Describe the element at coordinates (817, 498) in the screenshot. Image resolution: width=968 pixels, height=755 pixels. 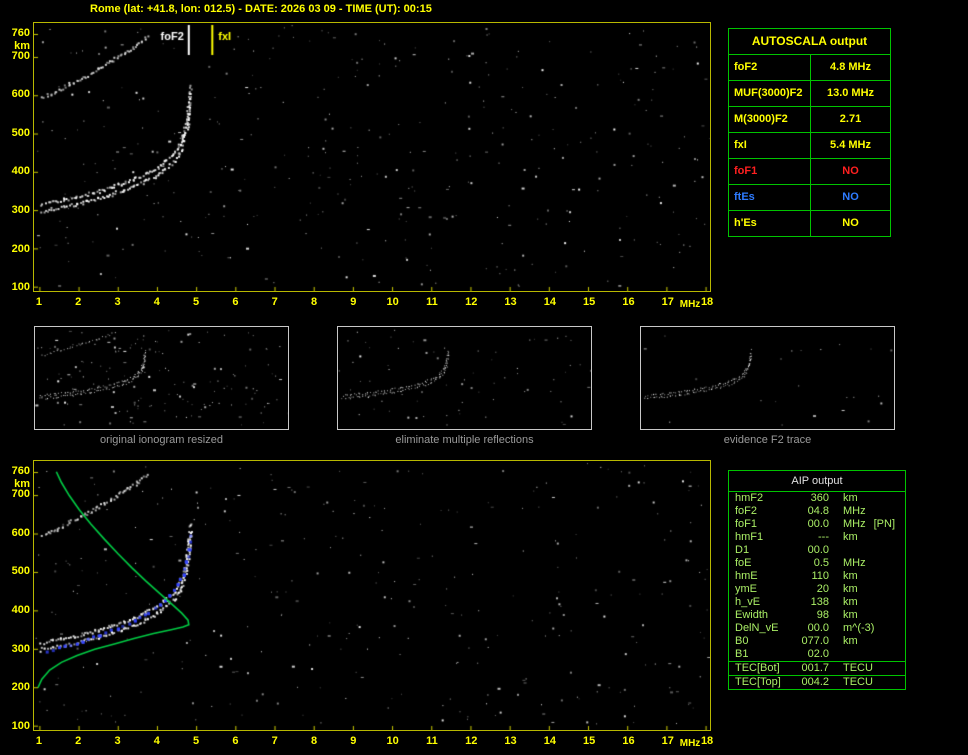
I see `aip-row: hmF2 360 km` at that location.